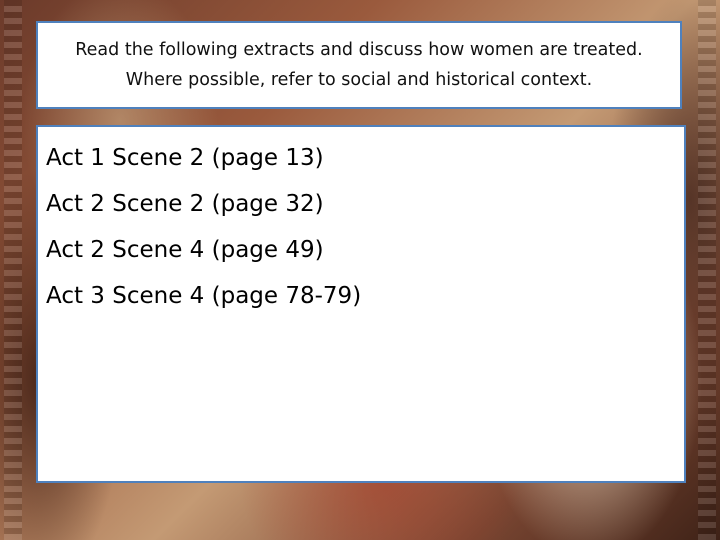  Describe the element at coordinates (204, 296) in the screenshot. I see `extract-item: Act 3 Scene 4 (page 78-79)` at that location.